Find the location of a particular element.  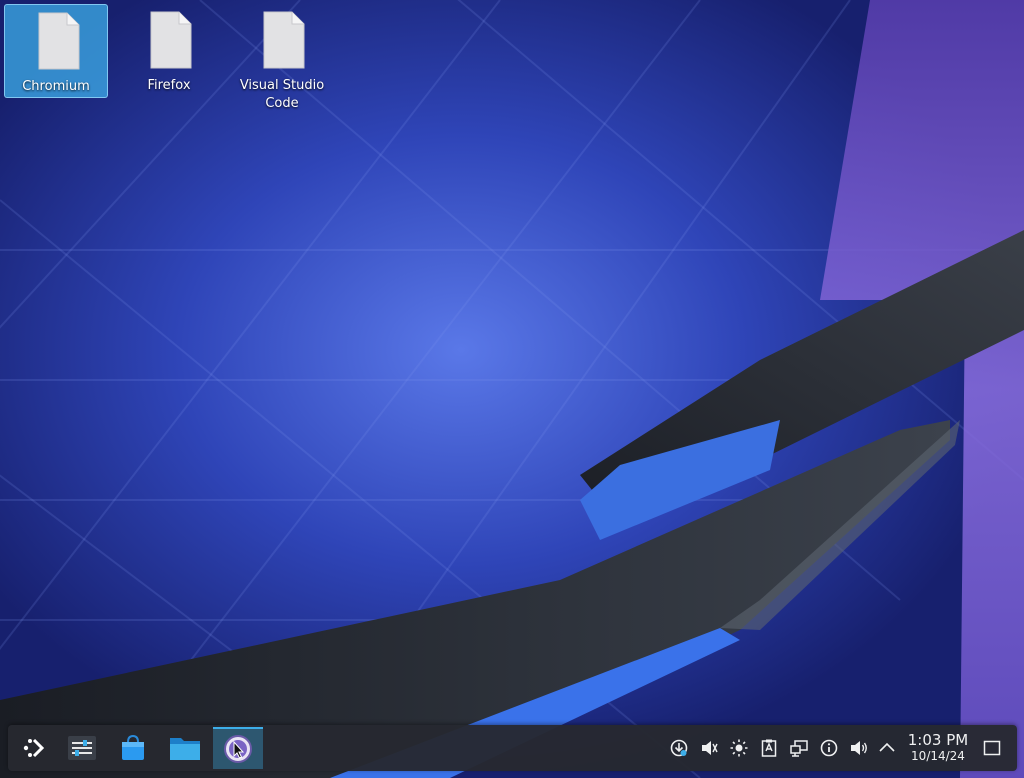

desktop-icon-firefox: Firefox is located at coordinates (169, 51).